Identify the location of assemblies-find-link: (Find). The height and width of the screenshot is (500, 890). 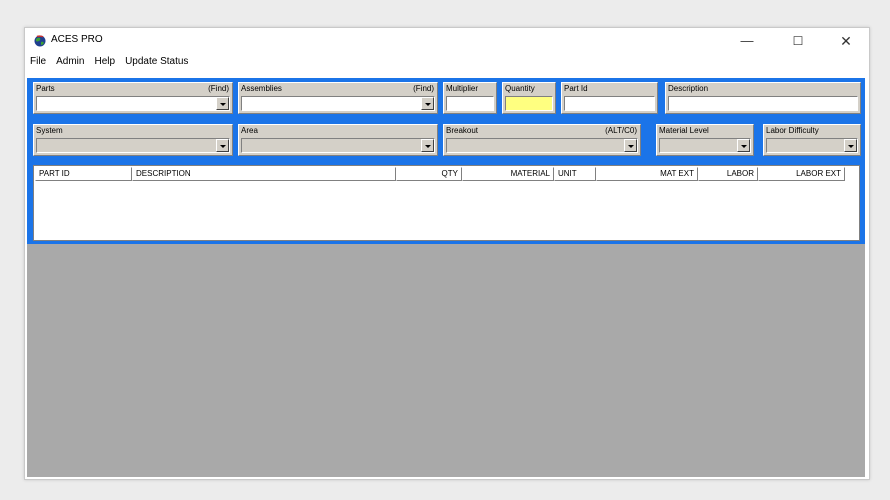
(423, 88).